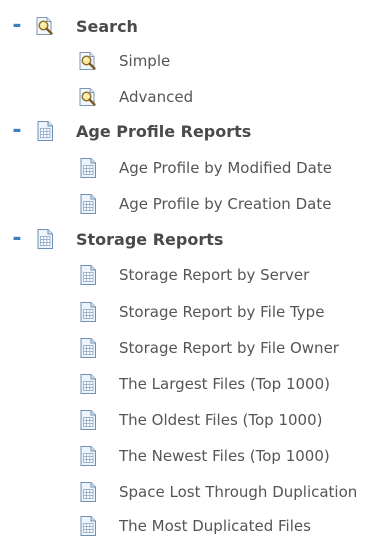  What do you see at coordinates (222, 312) in the screenshot?
I see `tree-item-label: Storage Report by File Type` at bounding box center [222, 312].